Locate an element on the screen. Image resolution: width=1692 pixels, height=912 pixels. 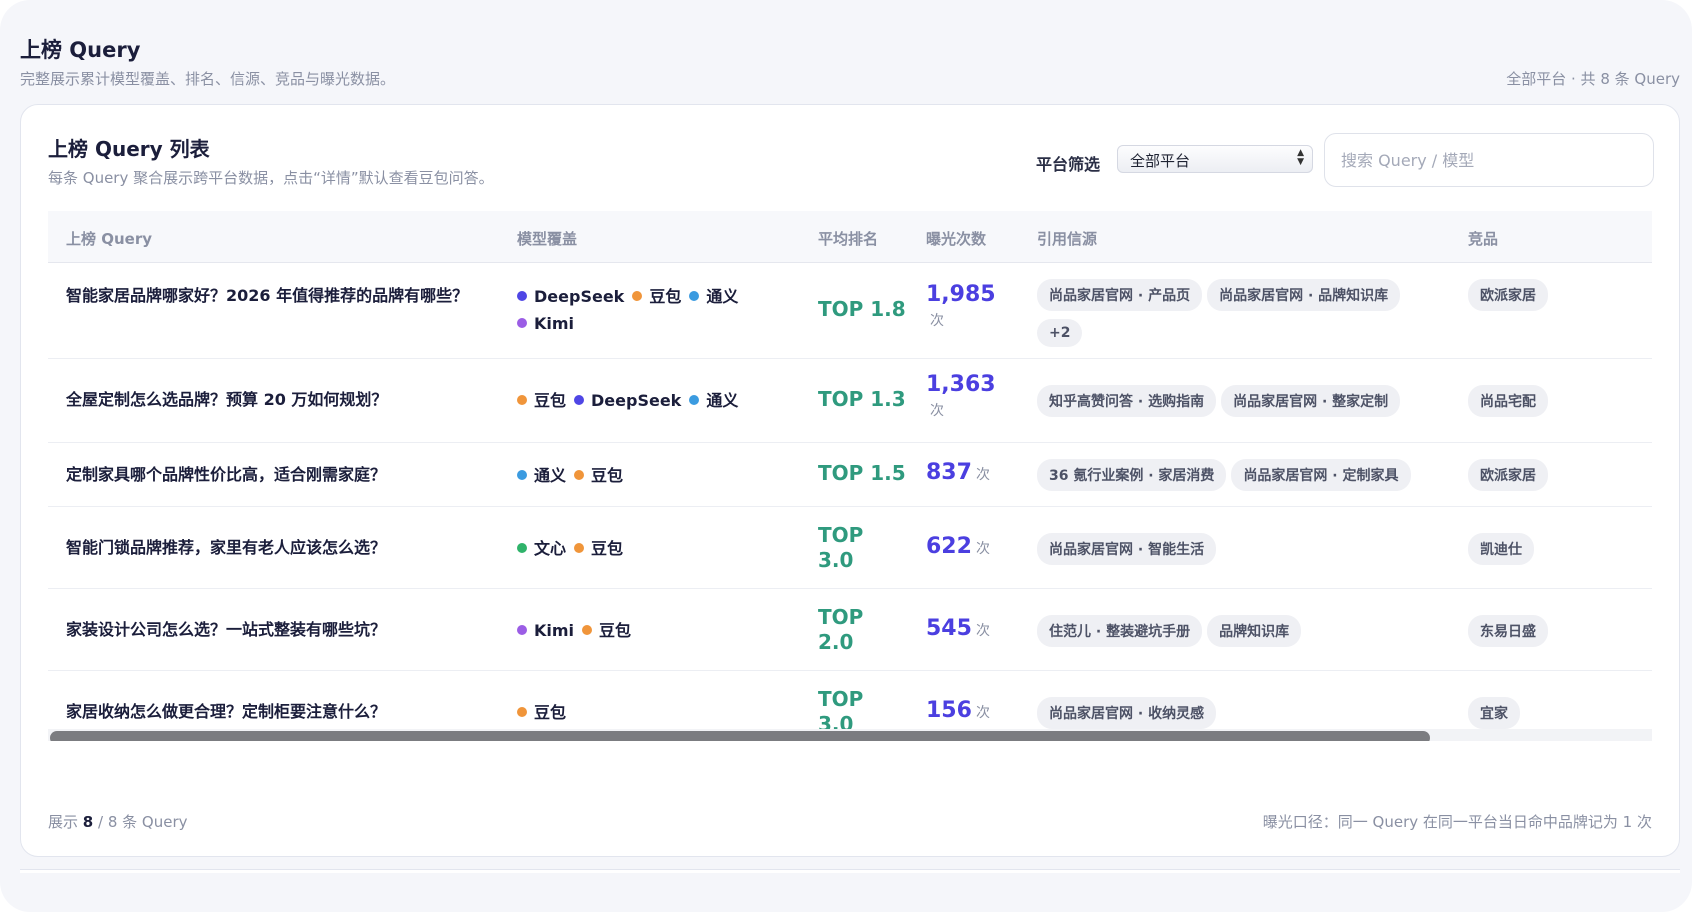
shown-count: 展示 8 / 8 条 Query is located at coordinates (118, 821).